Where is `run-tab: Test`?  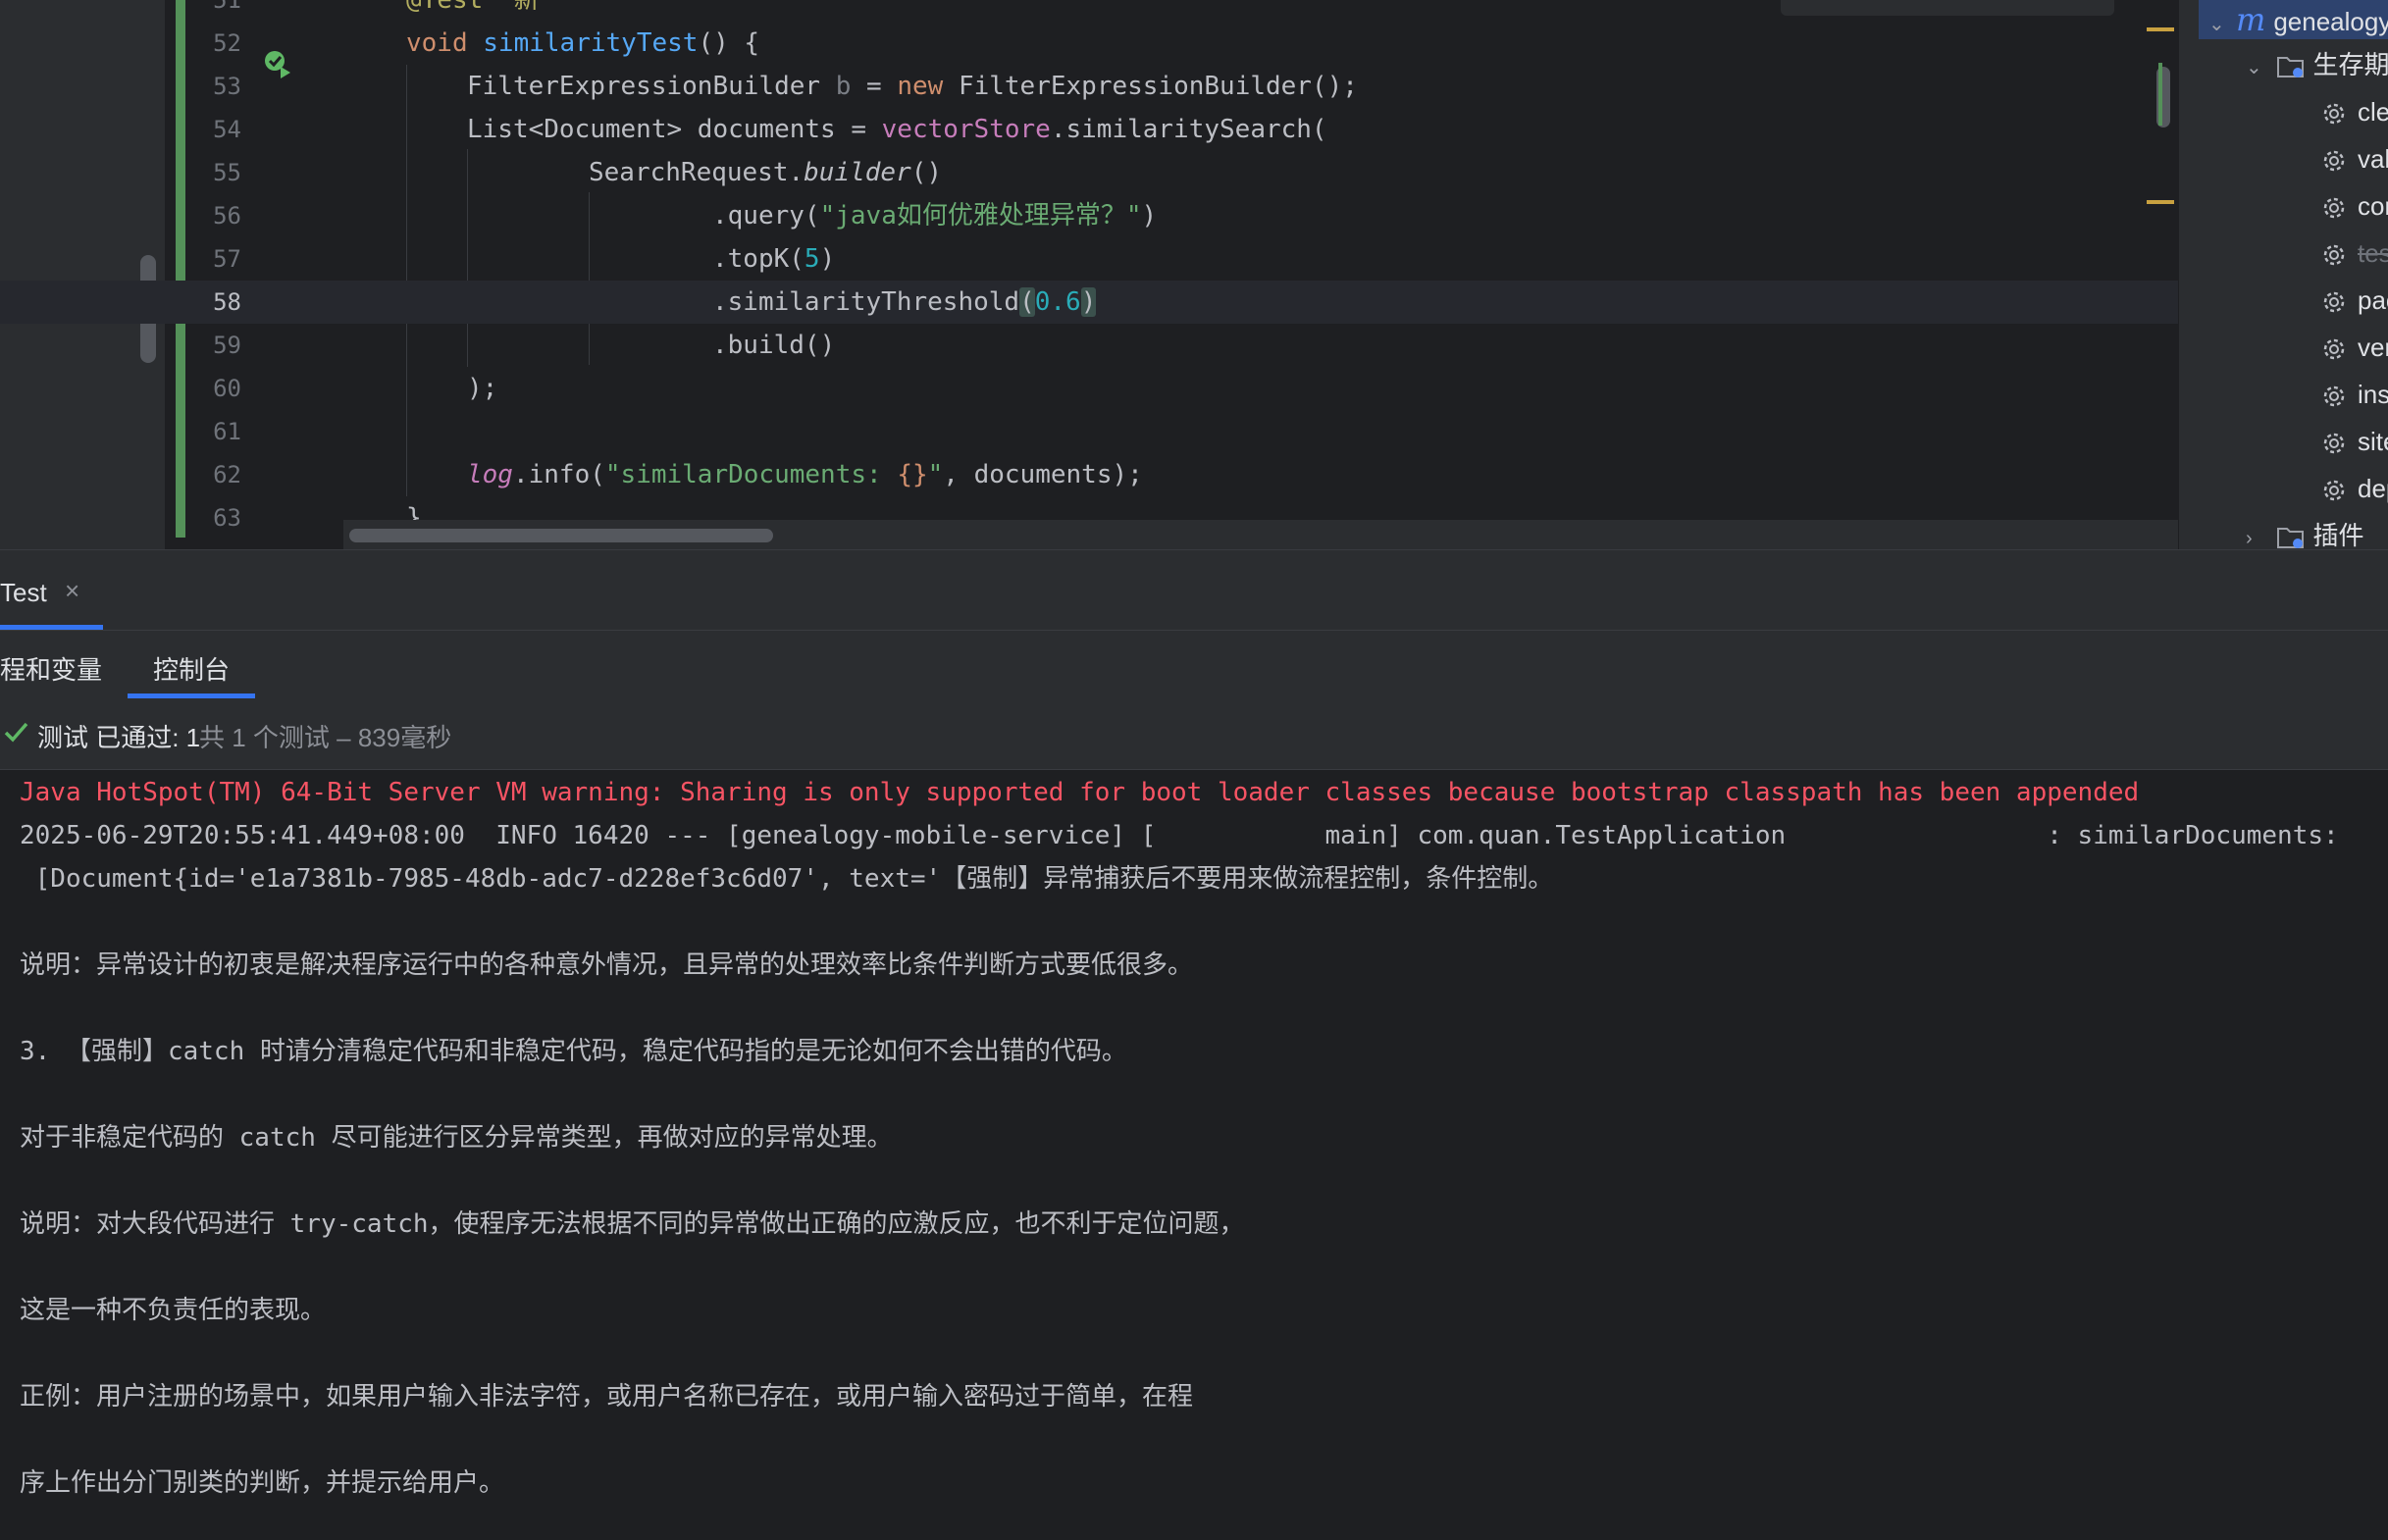
run-tab: Test is located at coordinates (23, 593).